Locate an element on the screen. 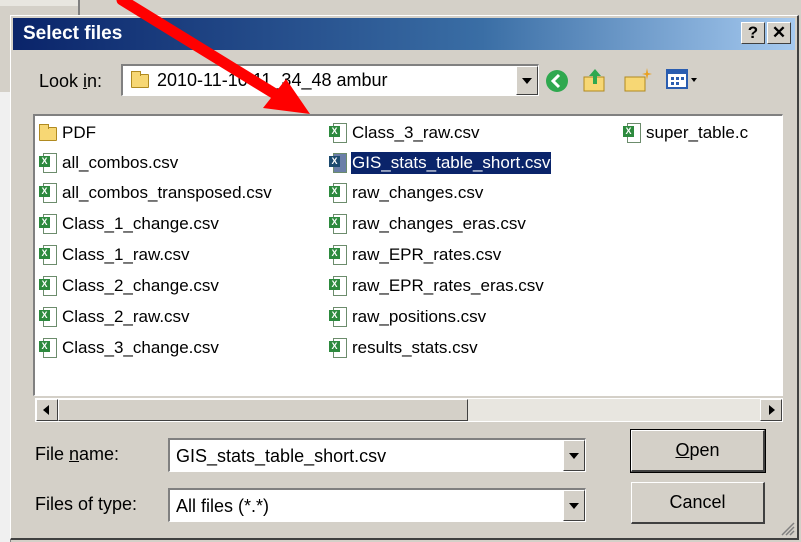 The width and height of the screenshot is (801, 542). chevron-right-icon is located at coordinates (772, 410).